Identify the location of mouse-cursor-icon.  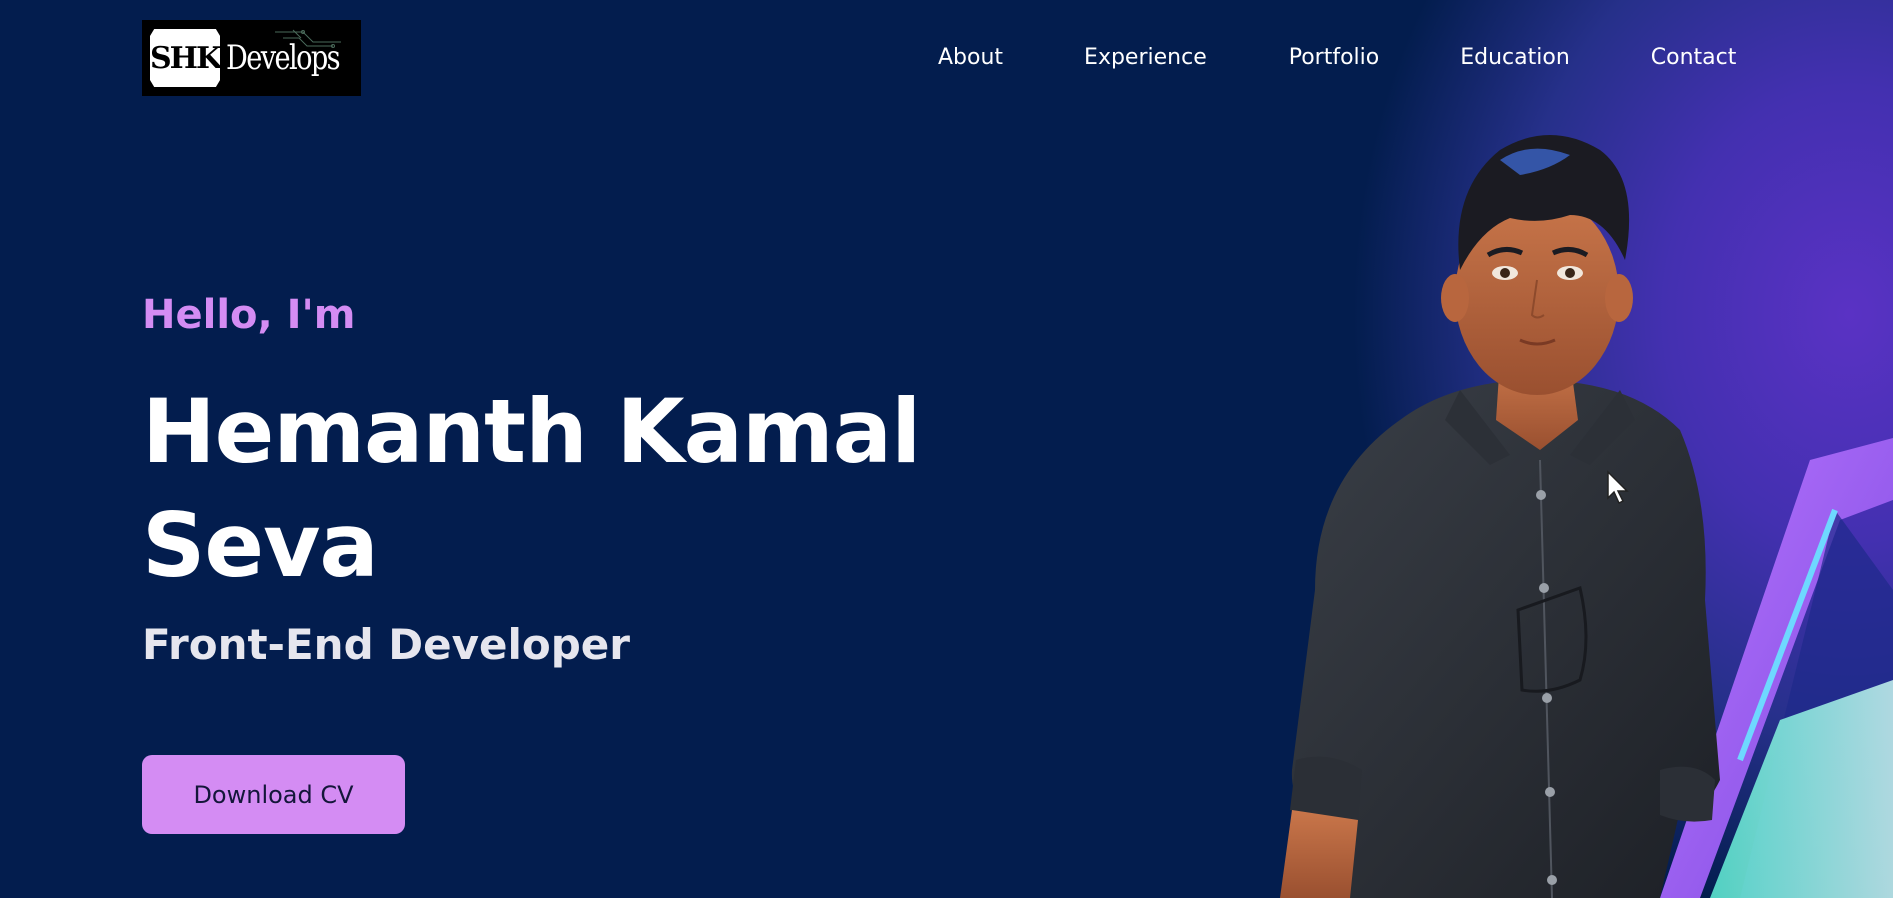
(1618, 487).